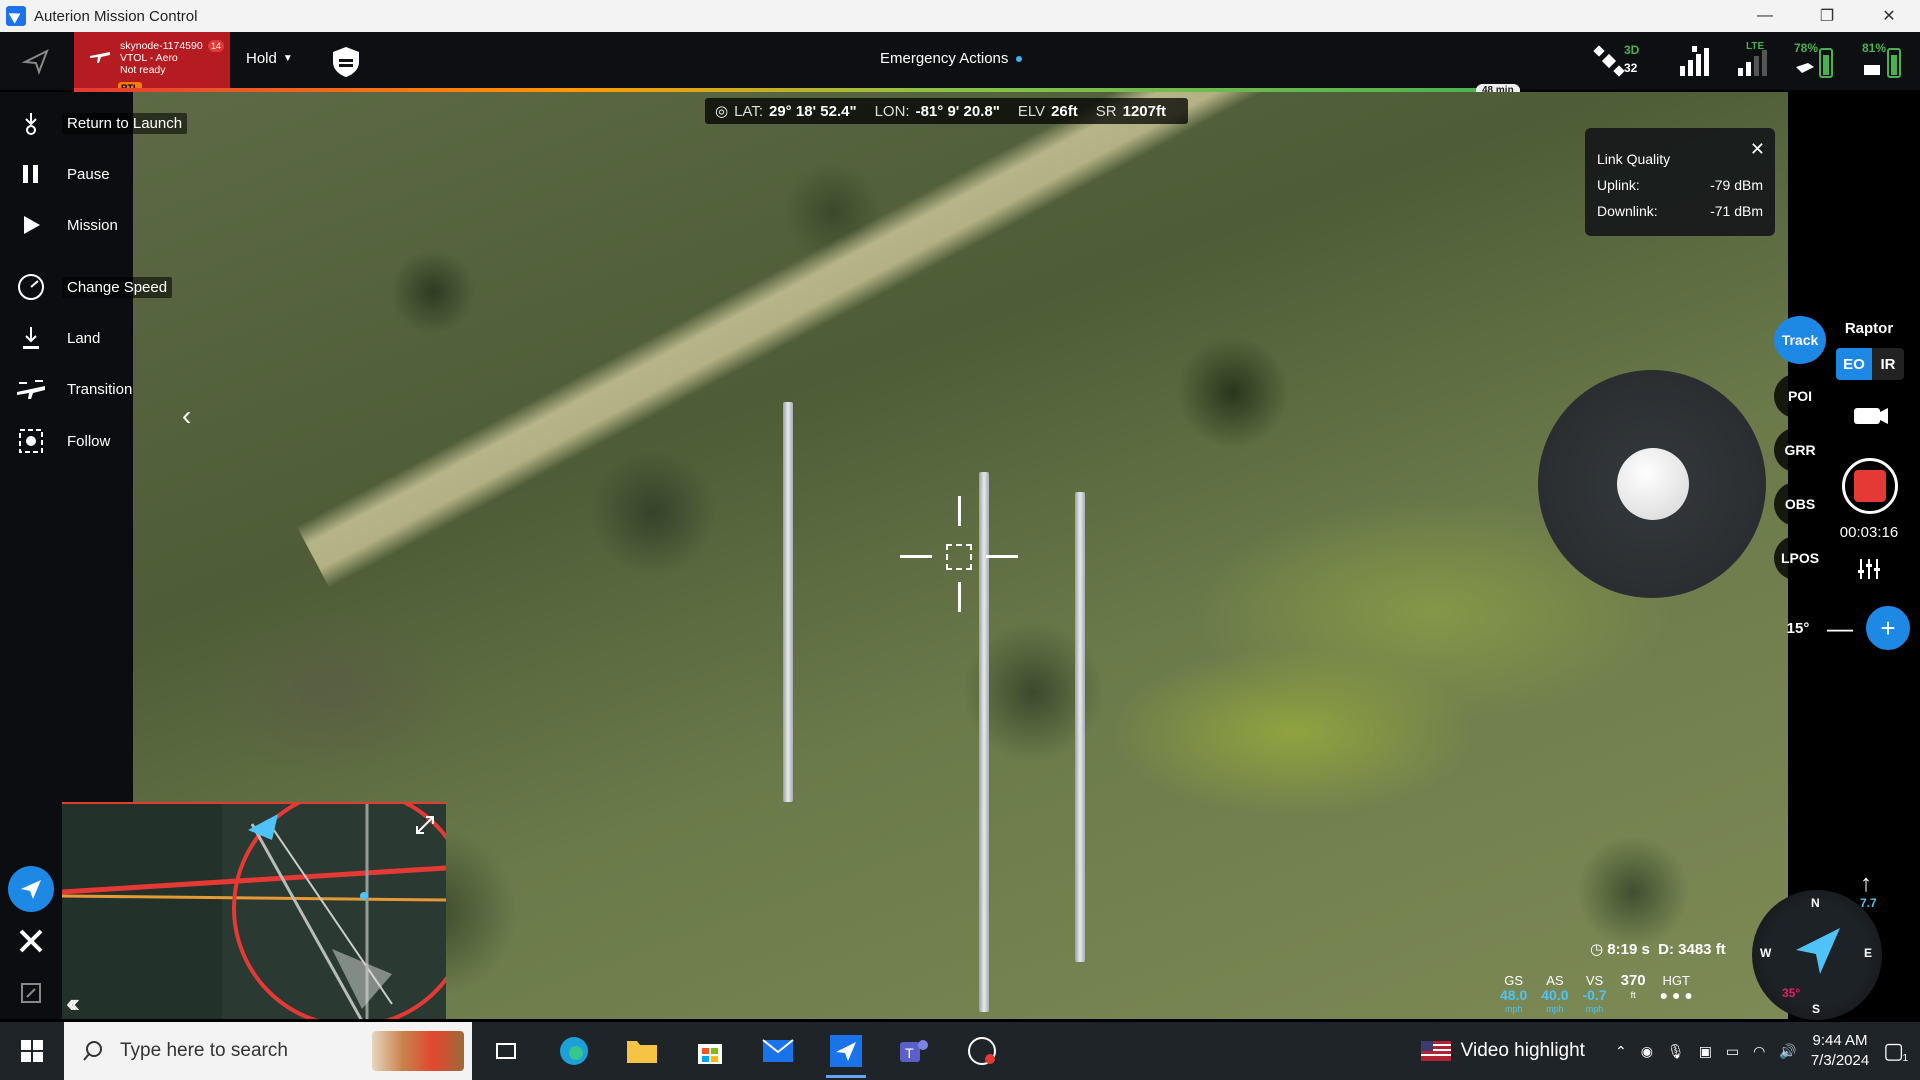 The width and height of the screenshot is (1920, 1080). What do you see at coordinates (778, 1051) in the screenshot?
I see `mail-app` at bounding box center [778, 1051].